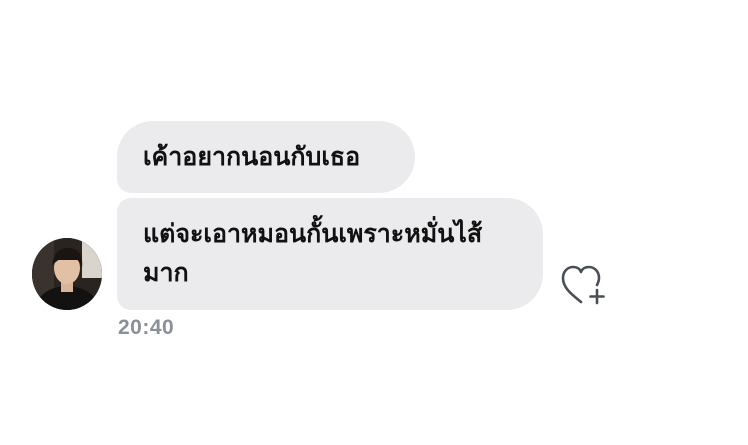 The height and width of the screenshot is (445, 748). I want to click on message-bubble: เค้าอยากนอนกับเธอ, so click(266, 157).